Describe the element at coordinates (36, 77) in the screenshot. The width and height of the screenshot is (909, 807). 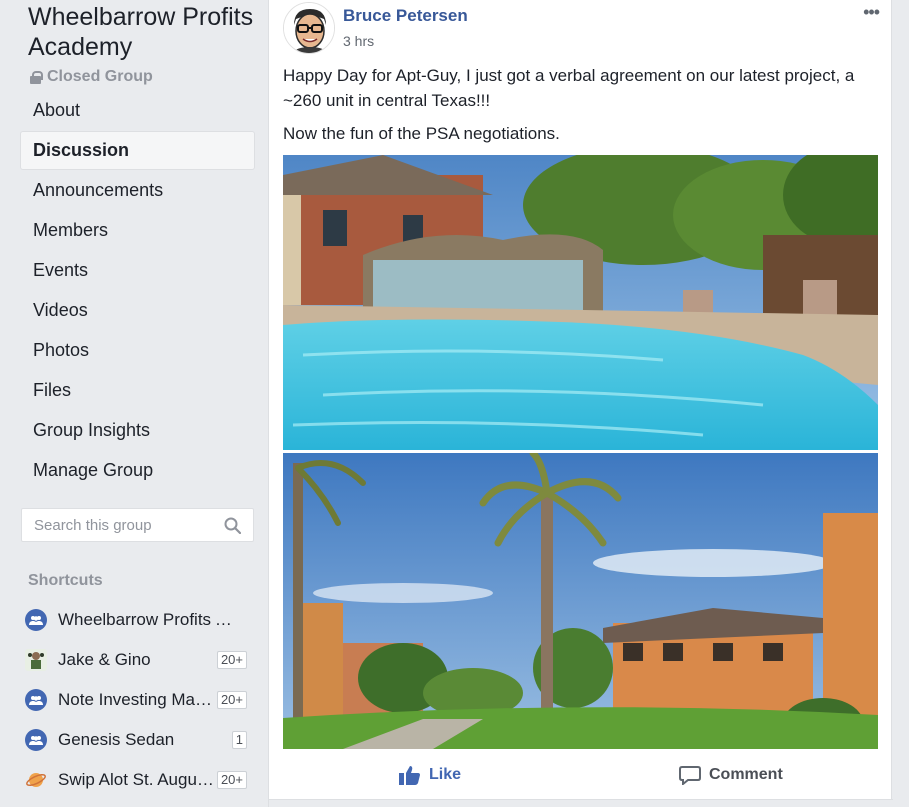
I see `lock-icon` at that location.